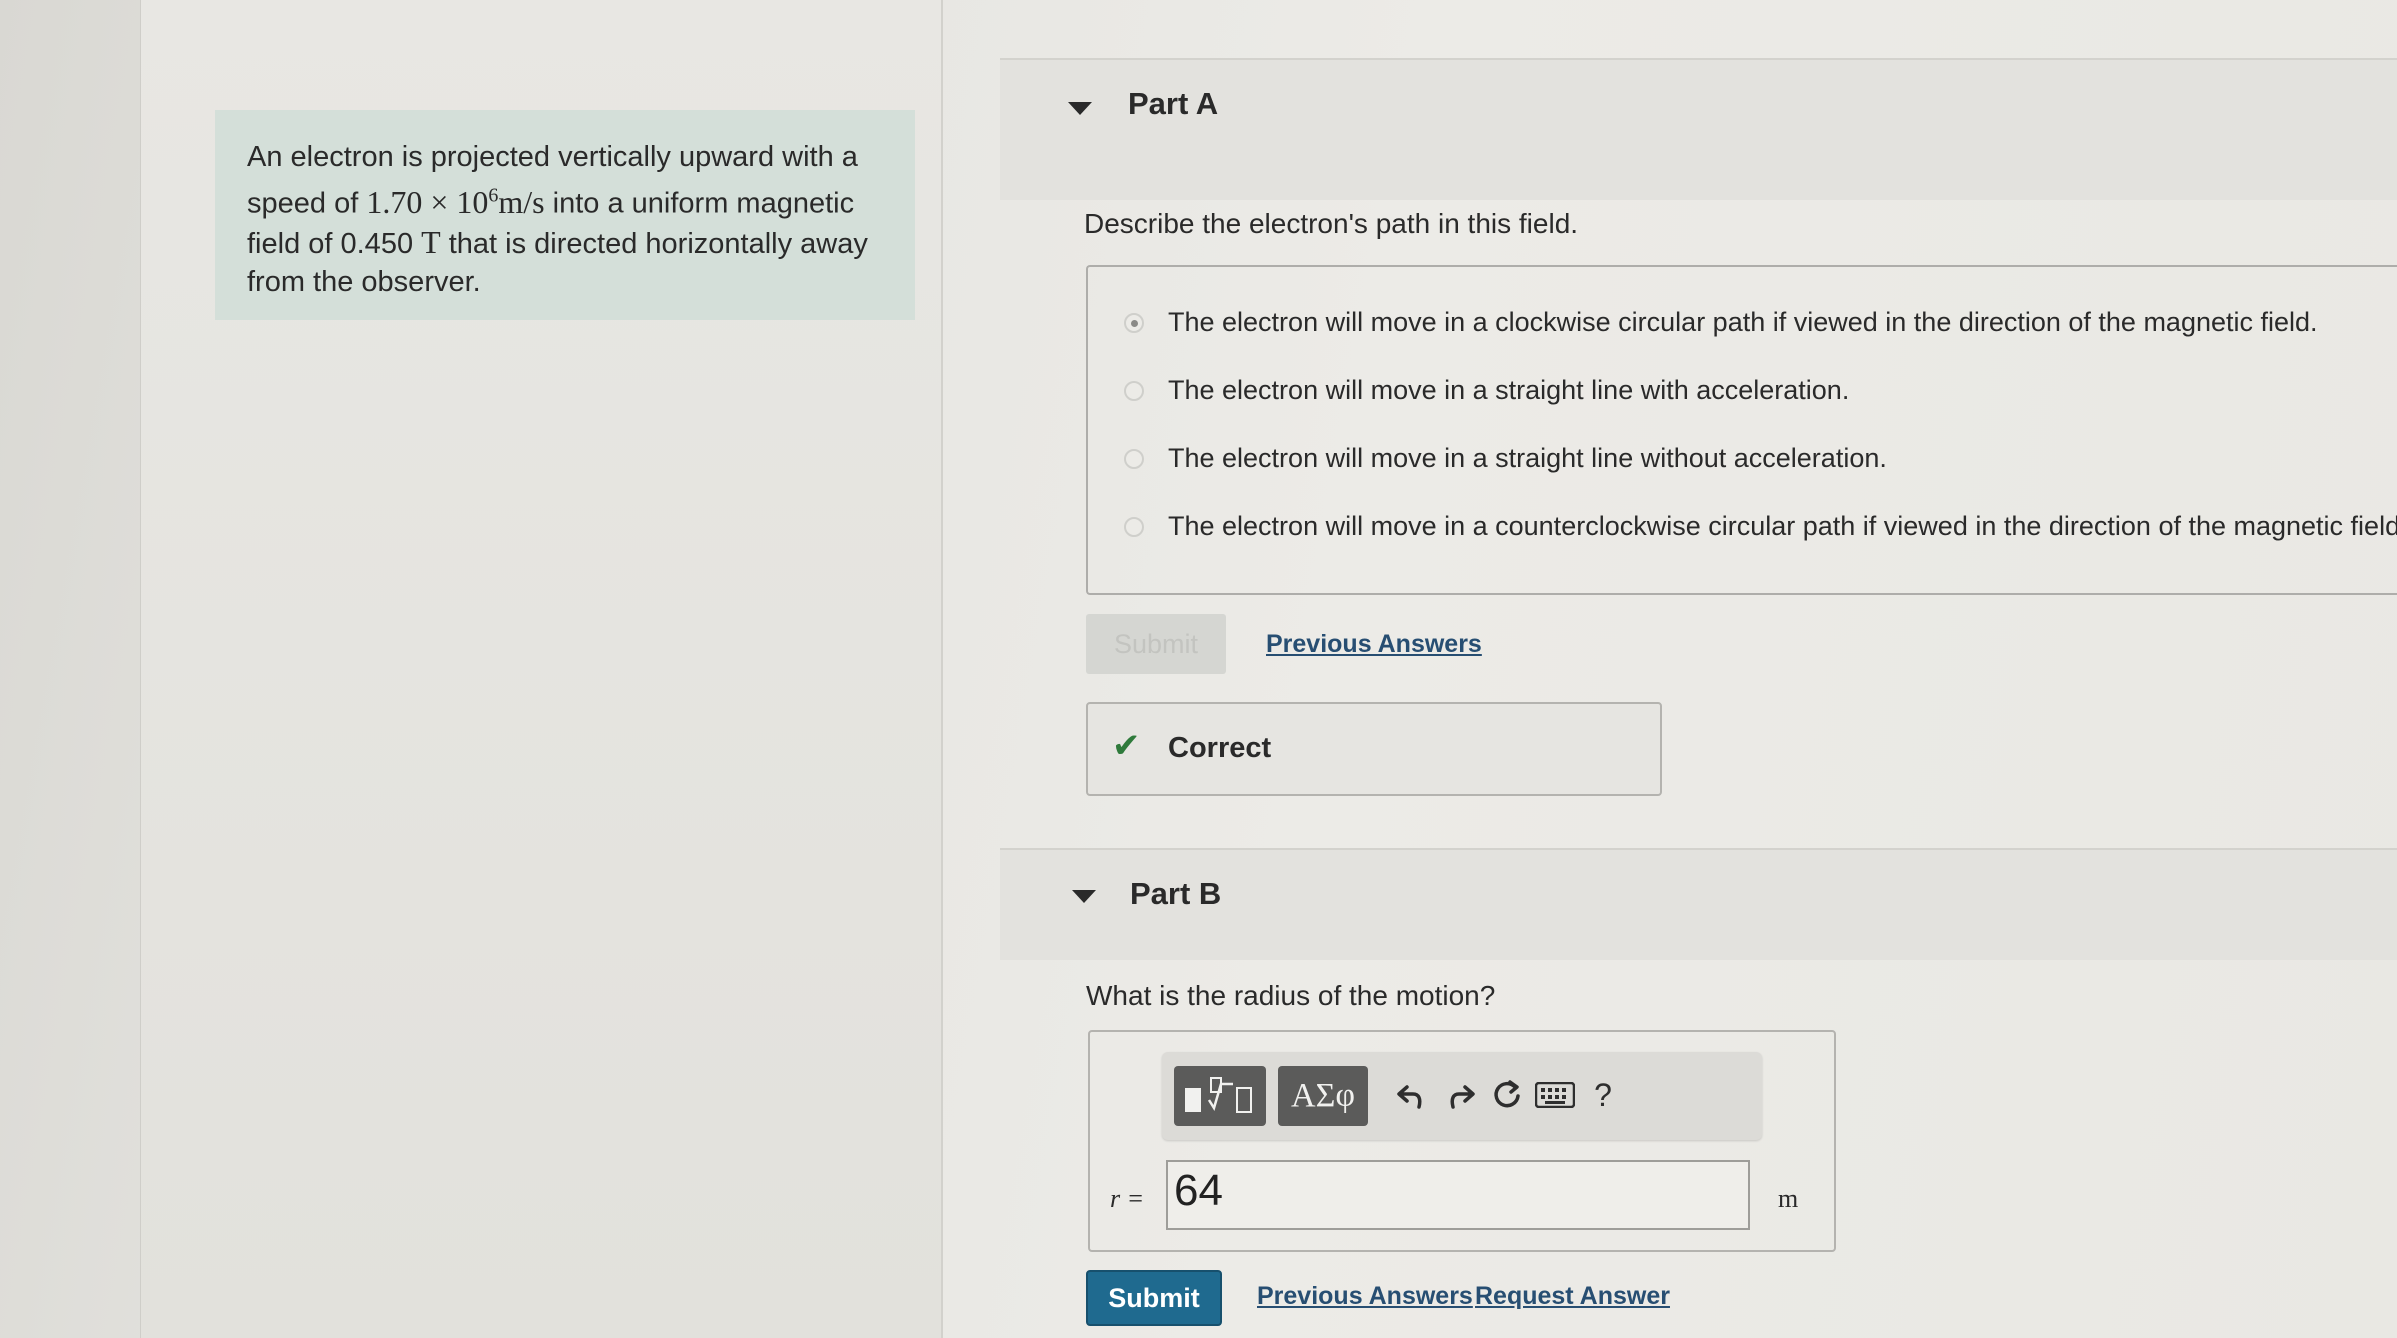 This screenshot has width=2397, height=1338. What do you see at coordinates (431, 241) in the screenshot?
I see `field-unit: T` at bounding box center [431, 241].